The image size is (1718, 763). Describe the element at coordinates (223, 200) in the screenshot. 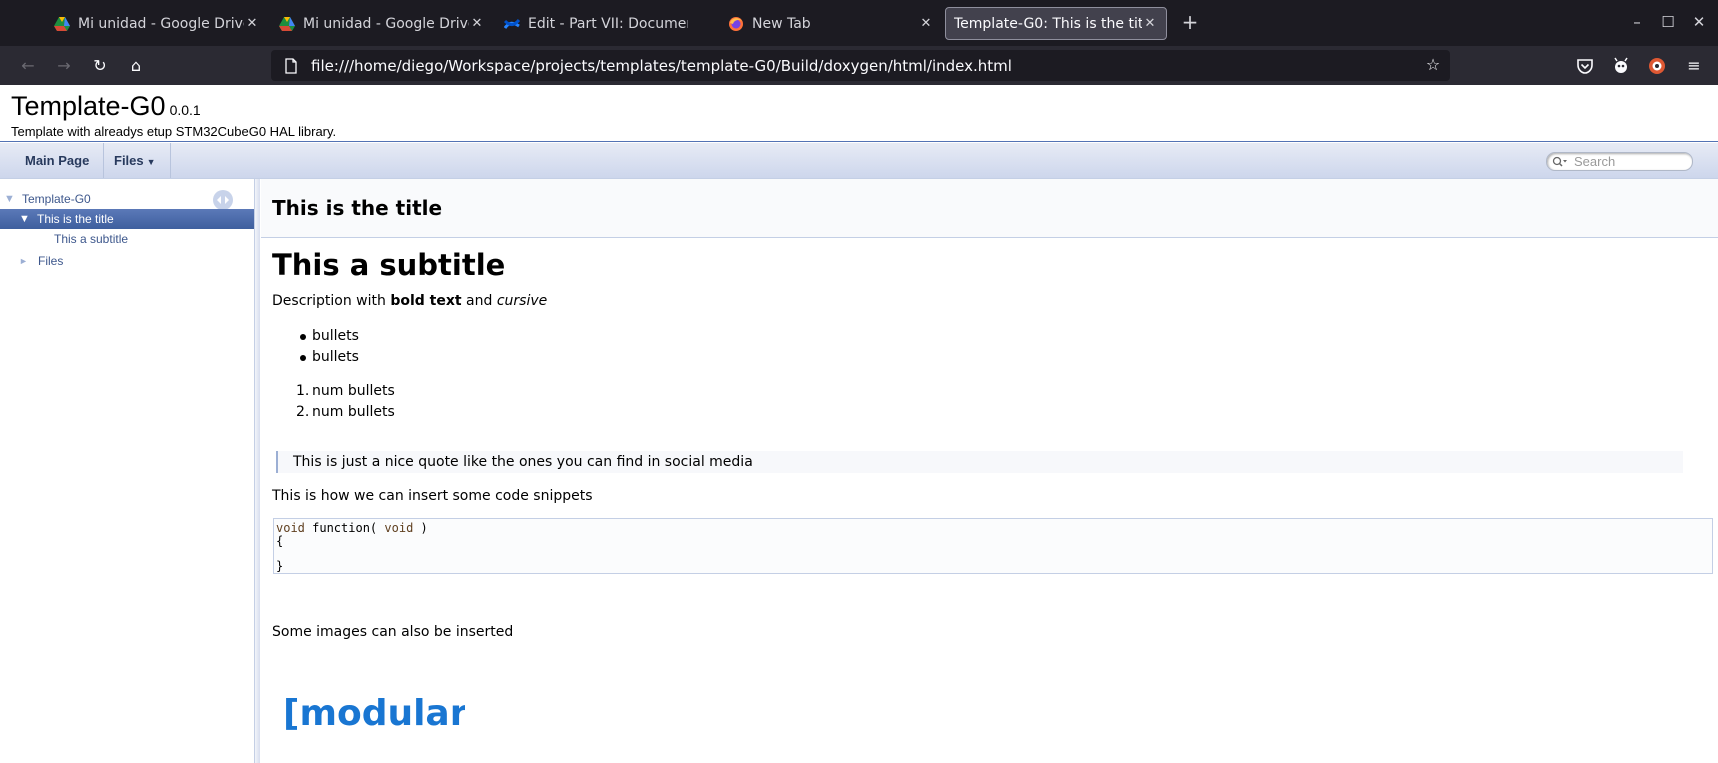

I see `sync-toggle-icon` at that location.